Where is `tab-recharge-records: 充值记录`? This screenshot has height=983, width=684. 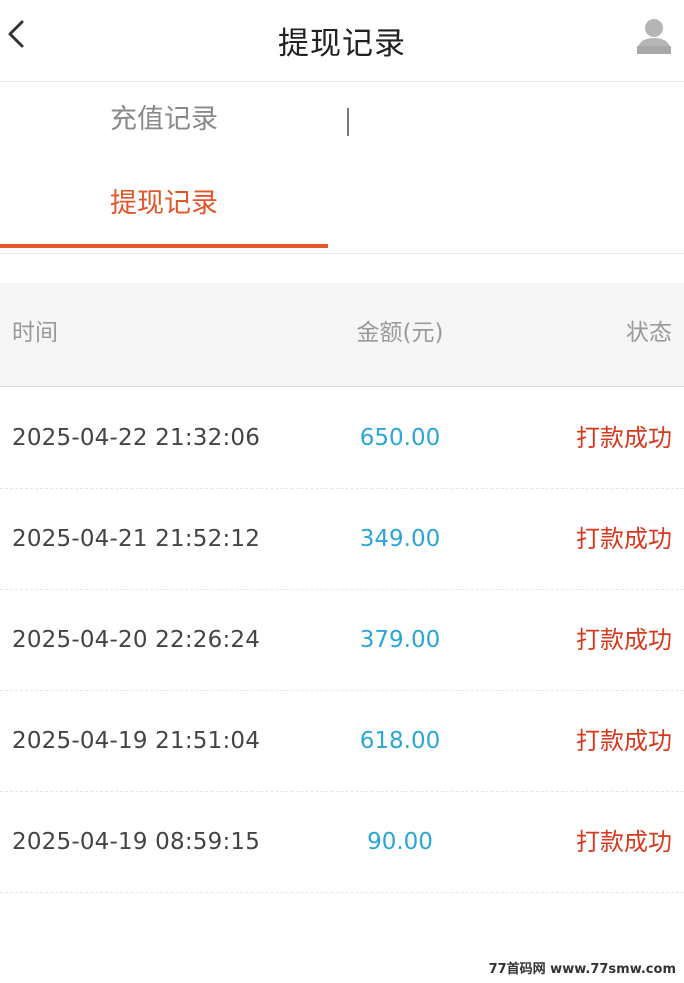 tab-recharge-records: 充值记录 is located at coordinates (164, 120).